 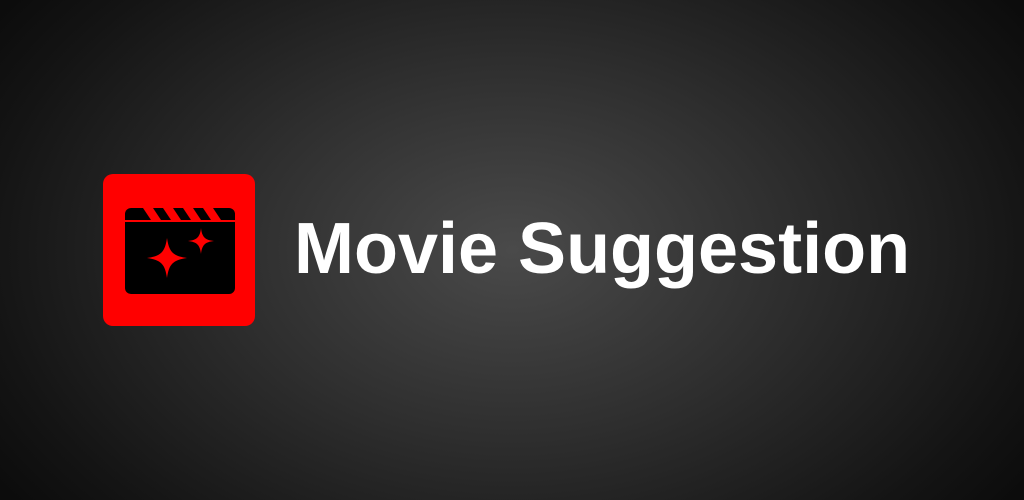 What do you see at coordinates (179, 250) in the screenshot?
I see `clapperboard-sparkle-icon` at bounding box center [179, 250].